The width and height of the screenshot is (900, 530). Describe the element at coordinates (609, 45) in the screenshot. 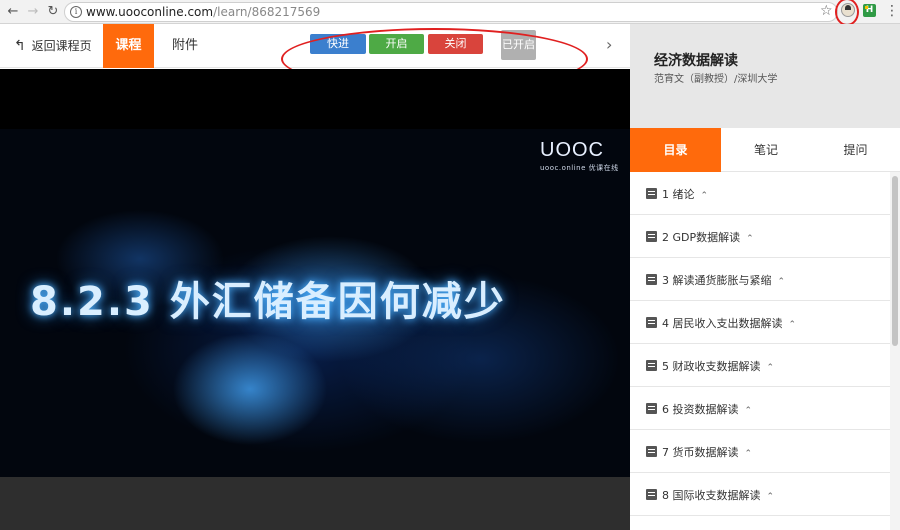

I see `chevron-right-icon: ›` at that location.